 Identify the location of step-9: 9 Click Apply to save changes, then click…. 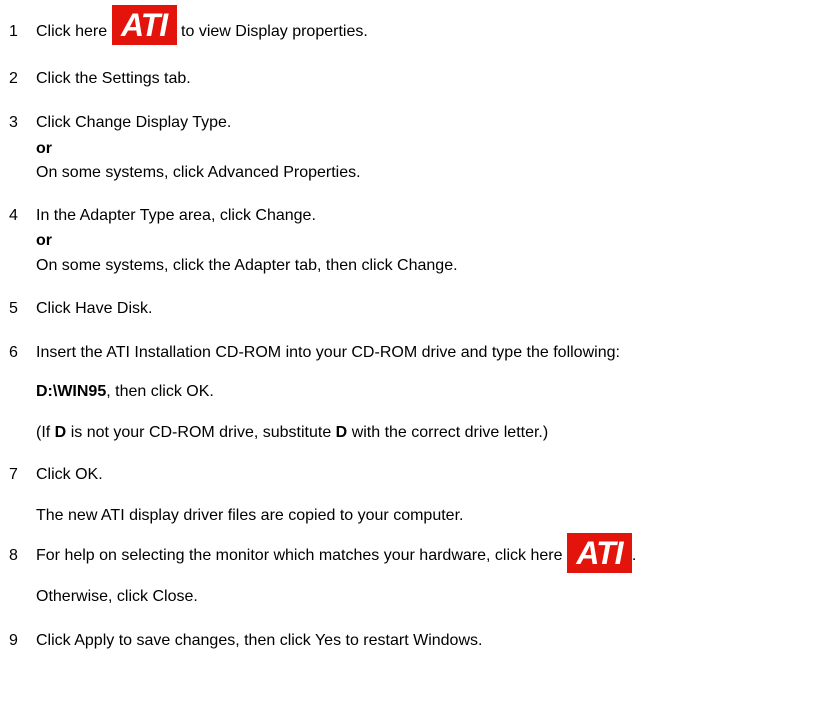
(245, 641).